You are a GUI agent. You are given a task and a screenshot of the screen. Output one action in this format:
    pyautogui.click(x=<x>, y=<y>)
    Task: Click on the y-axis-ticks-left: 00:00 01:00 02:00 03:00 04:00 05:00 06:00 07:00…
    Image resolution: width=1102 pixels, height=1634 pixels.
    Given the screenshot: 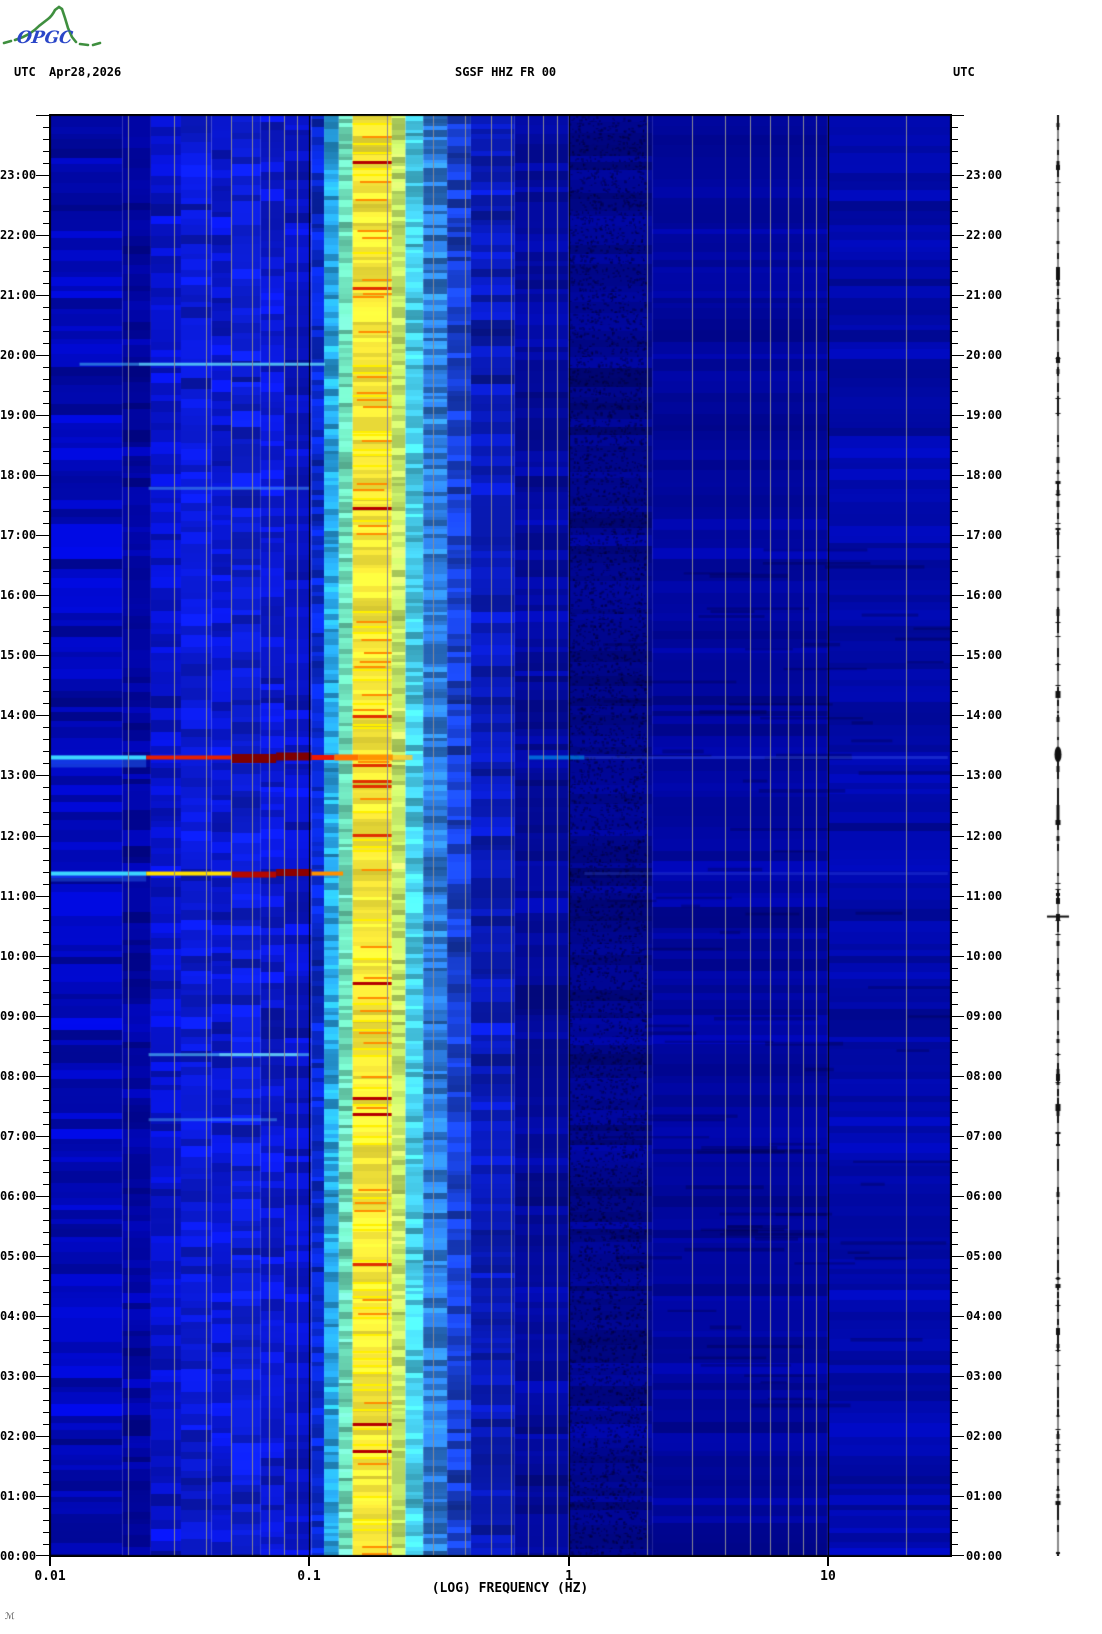 What is the action you would take?
    pyautogui.click(x=25, y=839)
    